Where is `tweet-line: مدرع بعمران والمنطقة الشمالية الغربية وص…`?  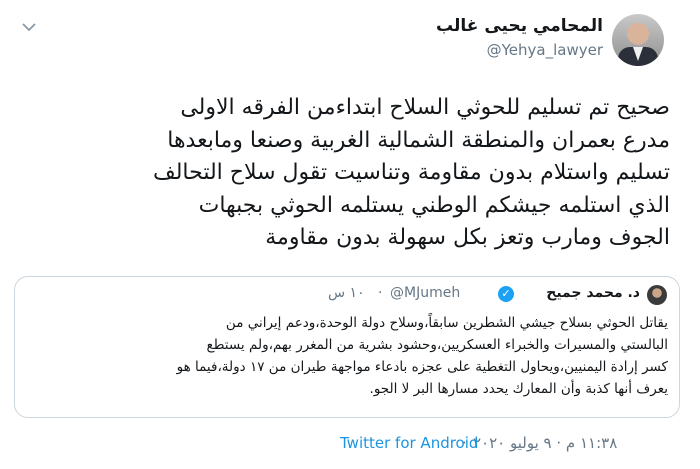 tweet-line: مدرع بعمران والمنطقة الشمالية الغربية وص… is located at coordinates (418, 140).